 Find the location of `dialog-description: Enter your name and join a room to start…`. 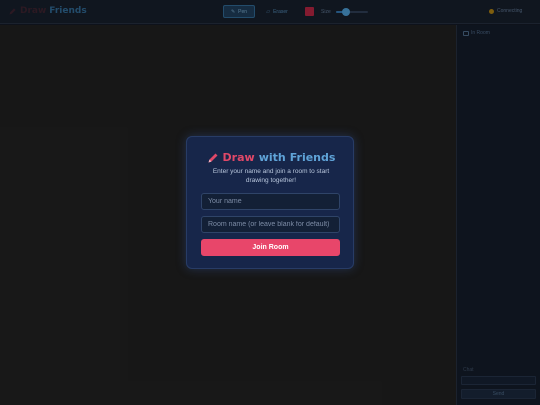

dialog-description: Enter your name and join a room to start… is located at coordinates (271, 176).